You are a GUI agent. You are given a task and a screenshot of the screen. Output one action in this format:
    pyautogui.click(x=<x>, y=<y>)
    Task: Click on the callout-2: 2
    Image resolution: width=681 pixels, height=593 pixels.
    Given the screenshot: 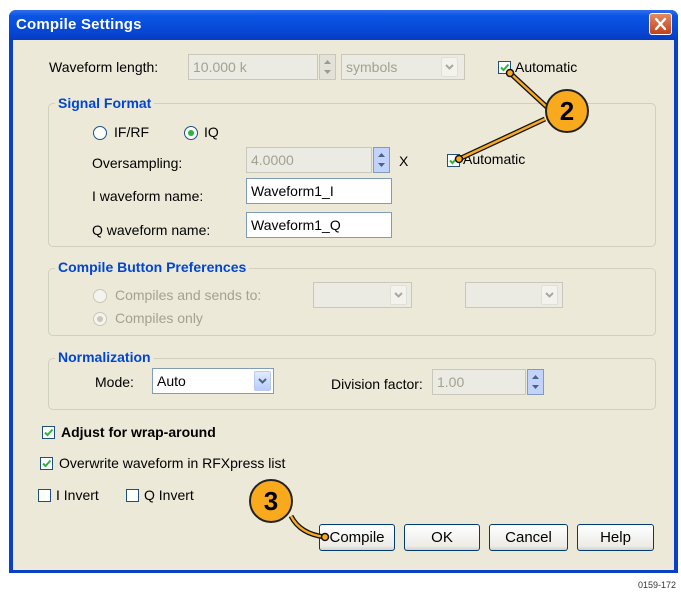 What is the action you would take?
    pyautogui.click(x=567, y=111)
    